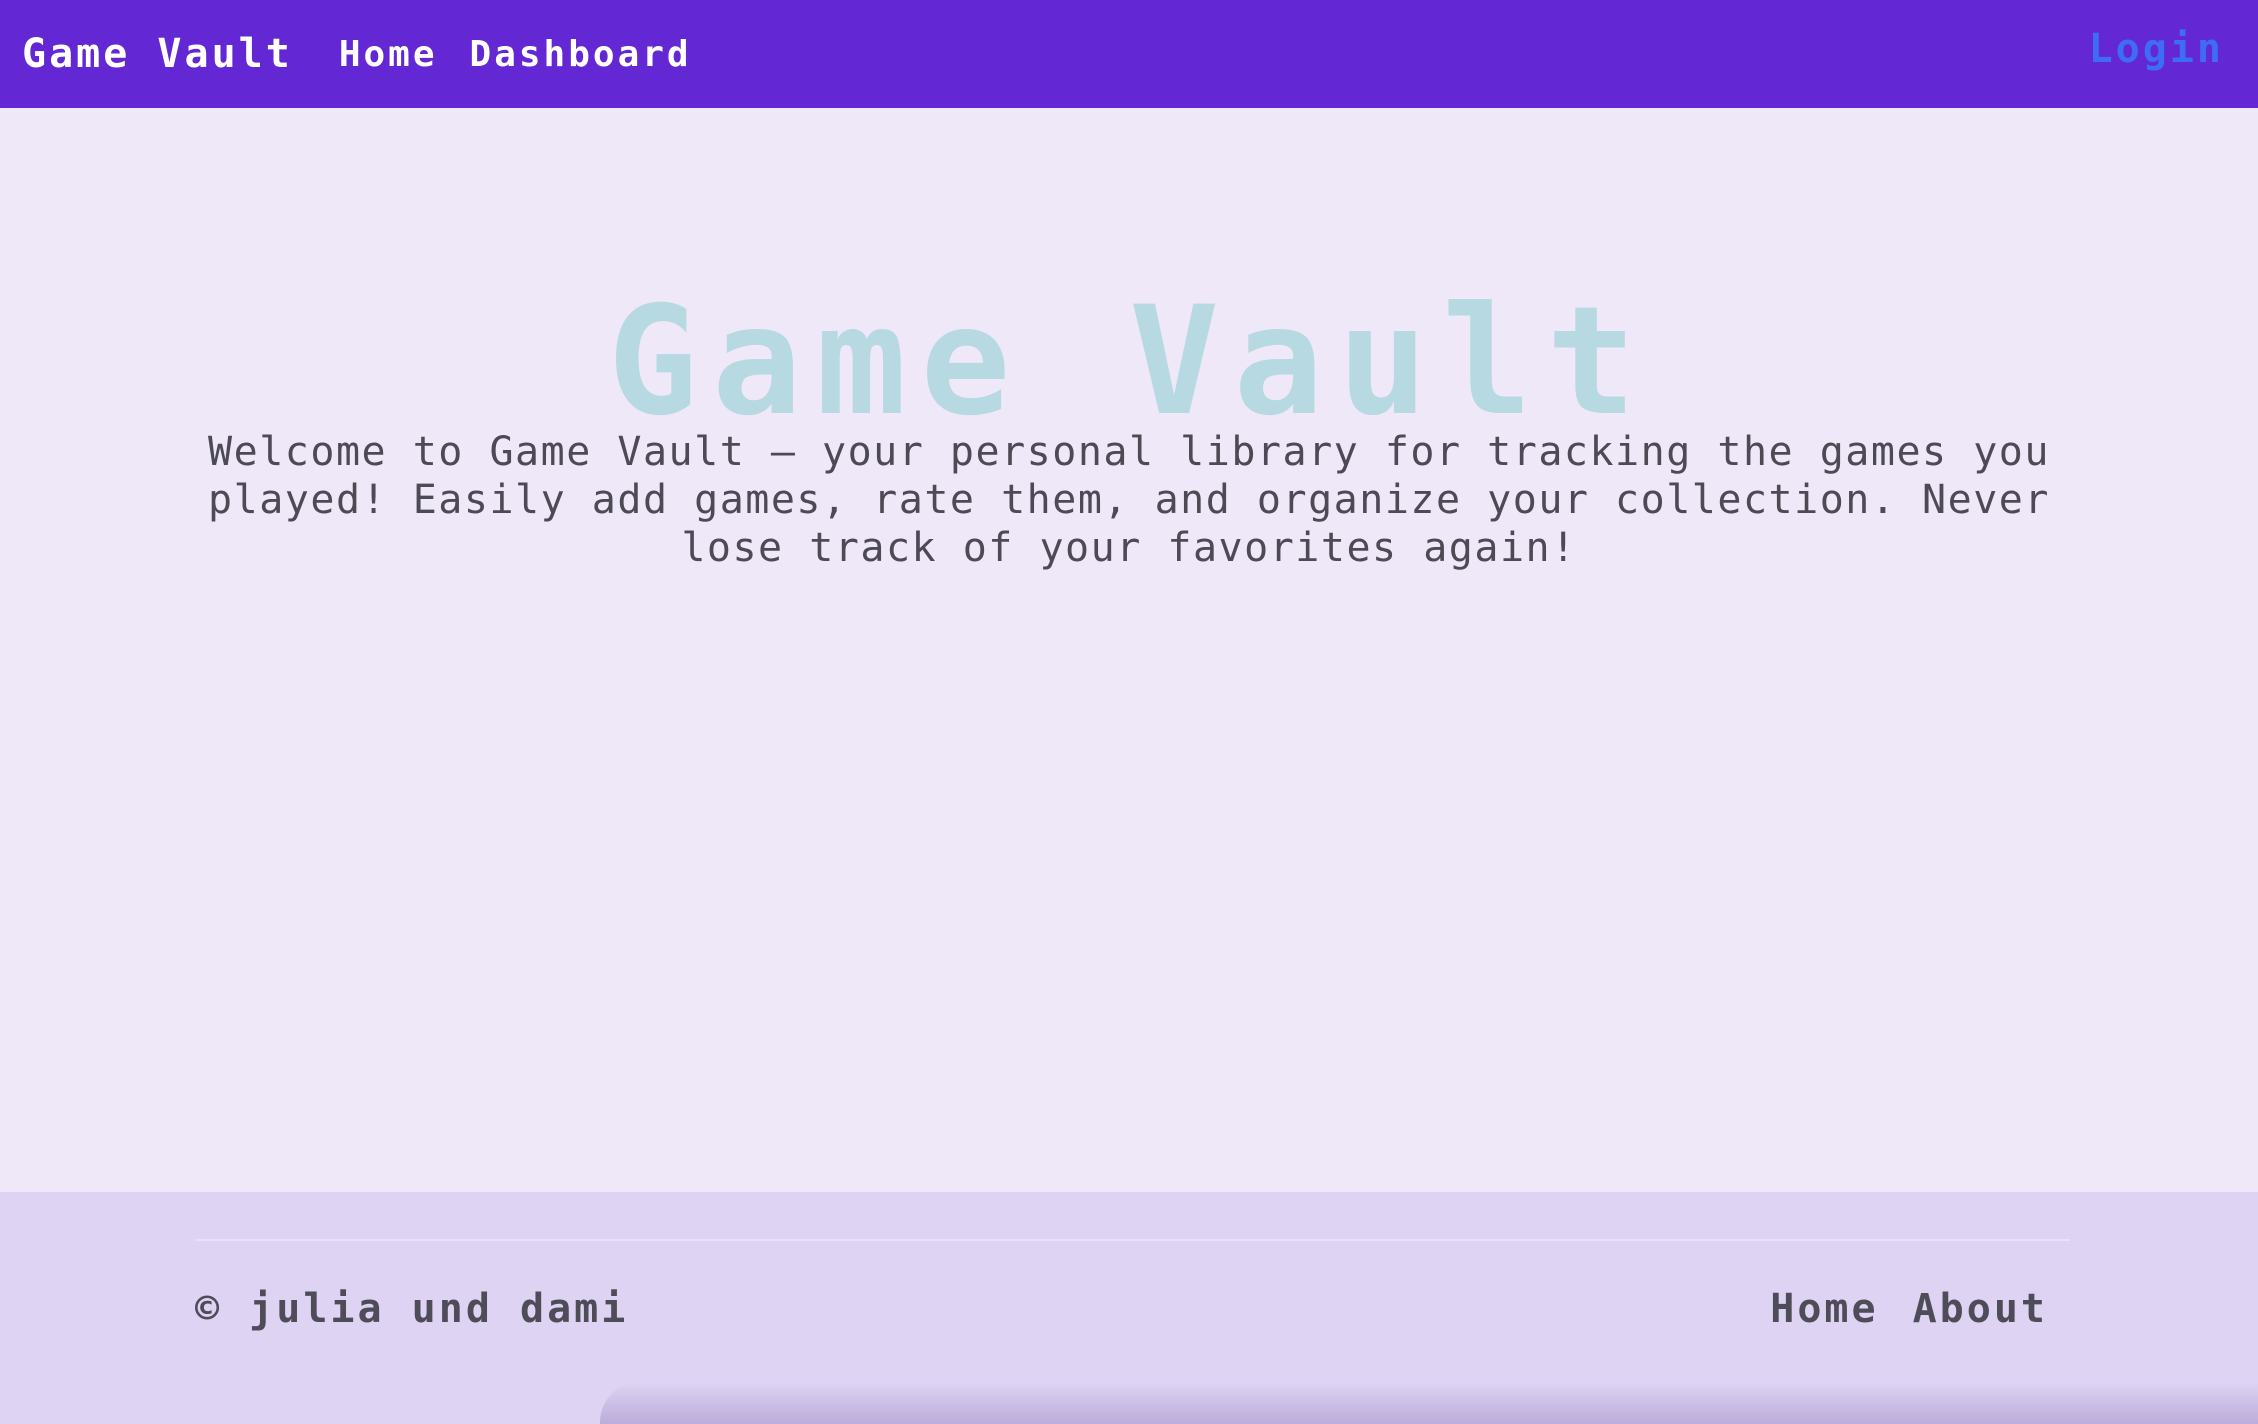 The image size is (2258, 1424). What do you see at coordinates (1129, 361) in the screenshot?
I see `hero-title: Game Vault` at bounding box center [1129, 361].